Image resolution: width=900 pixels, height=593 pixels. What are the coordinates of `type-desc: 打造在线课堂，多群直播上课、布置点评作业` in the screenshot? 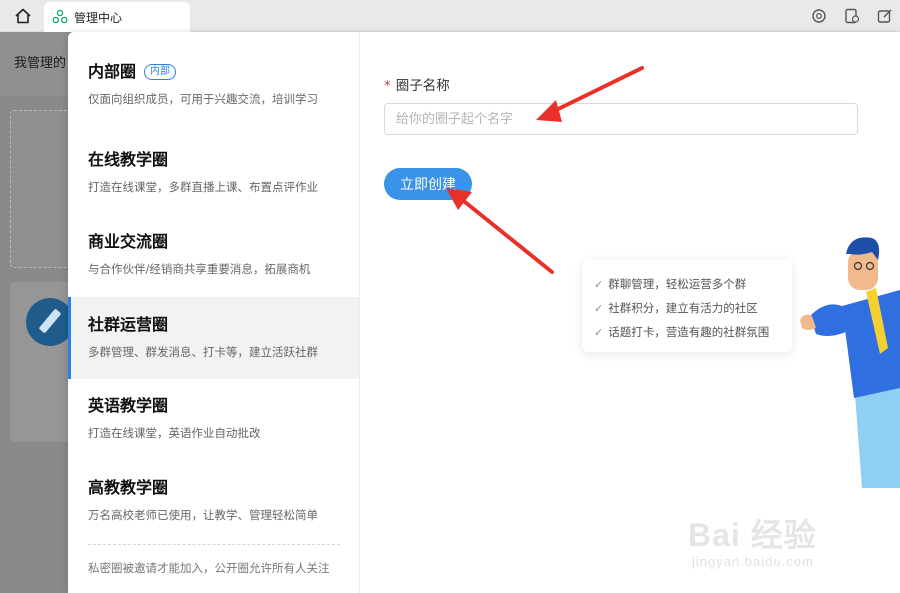 It's located at (203, 187).